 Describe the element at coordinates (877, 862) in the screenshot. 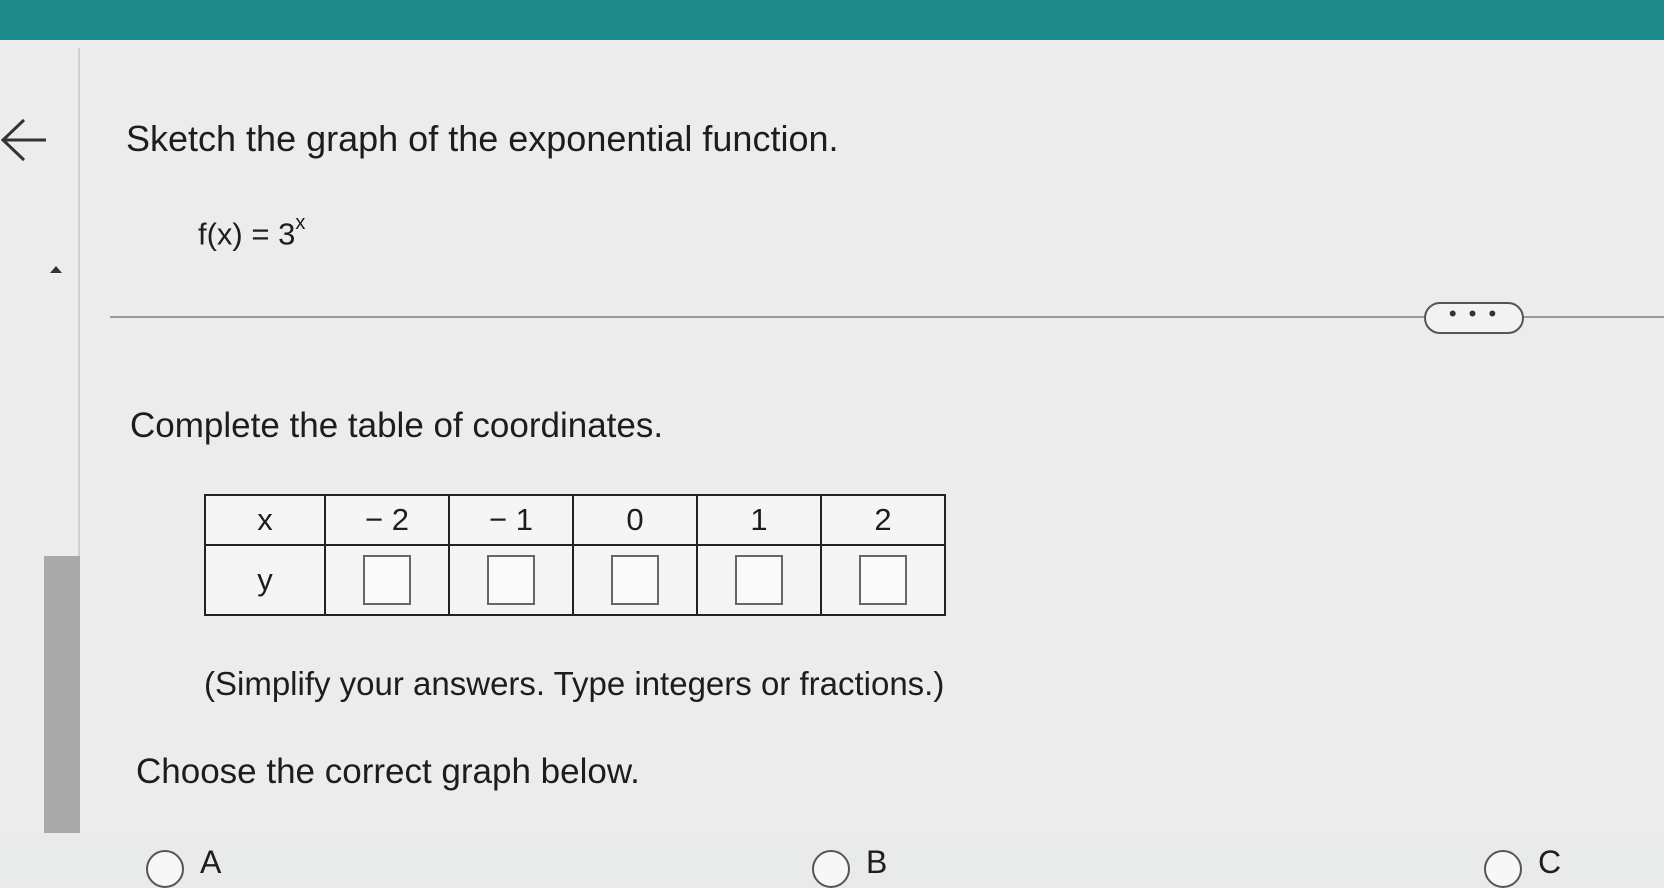

I see `option-b-label: B` at that location.